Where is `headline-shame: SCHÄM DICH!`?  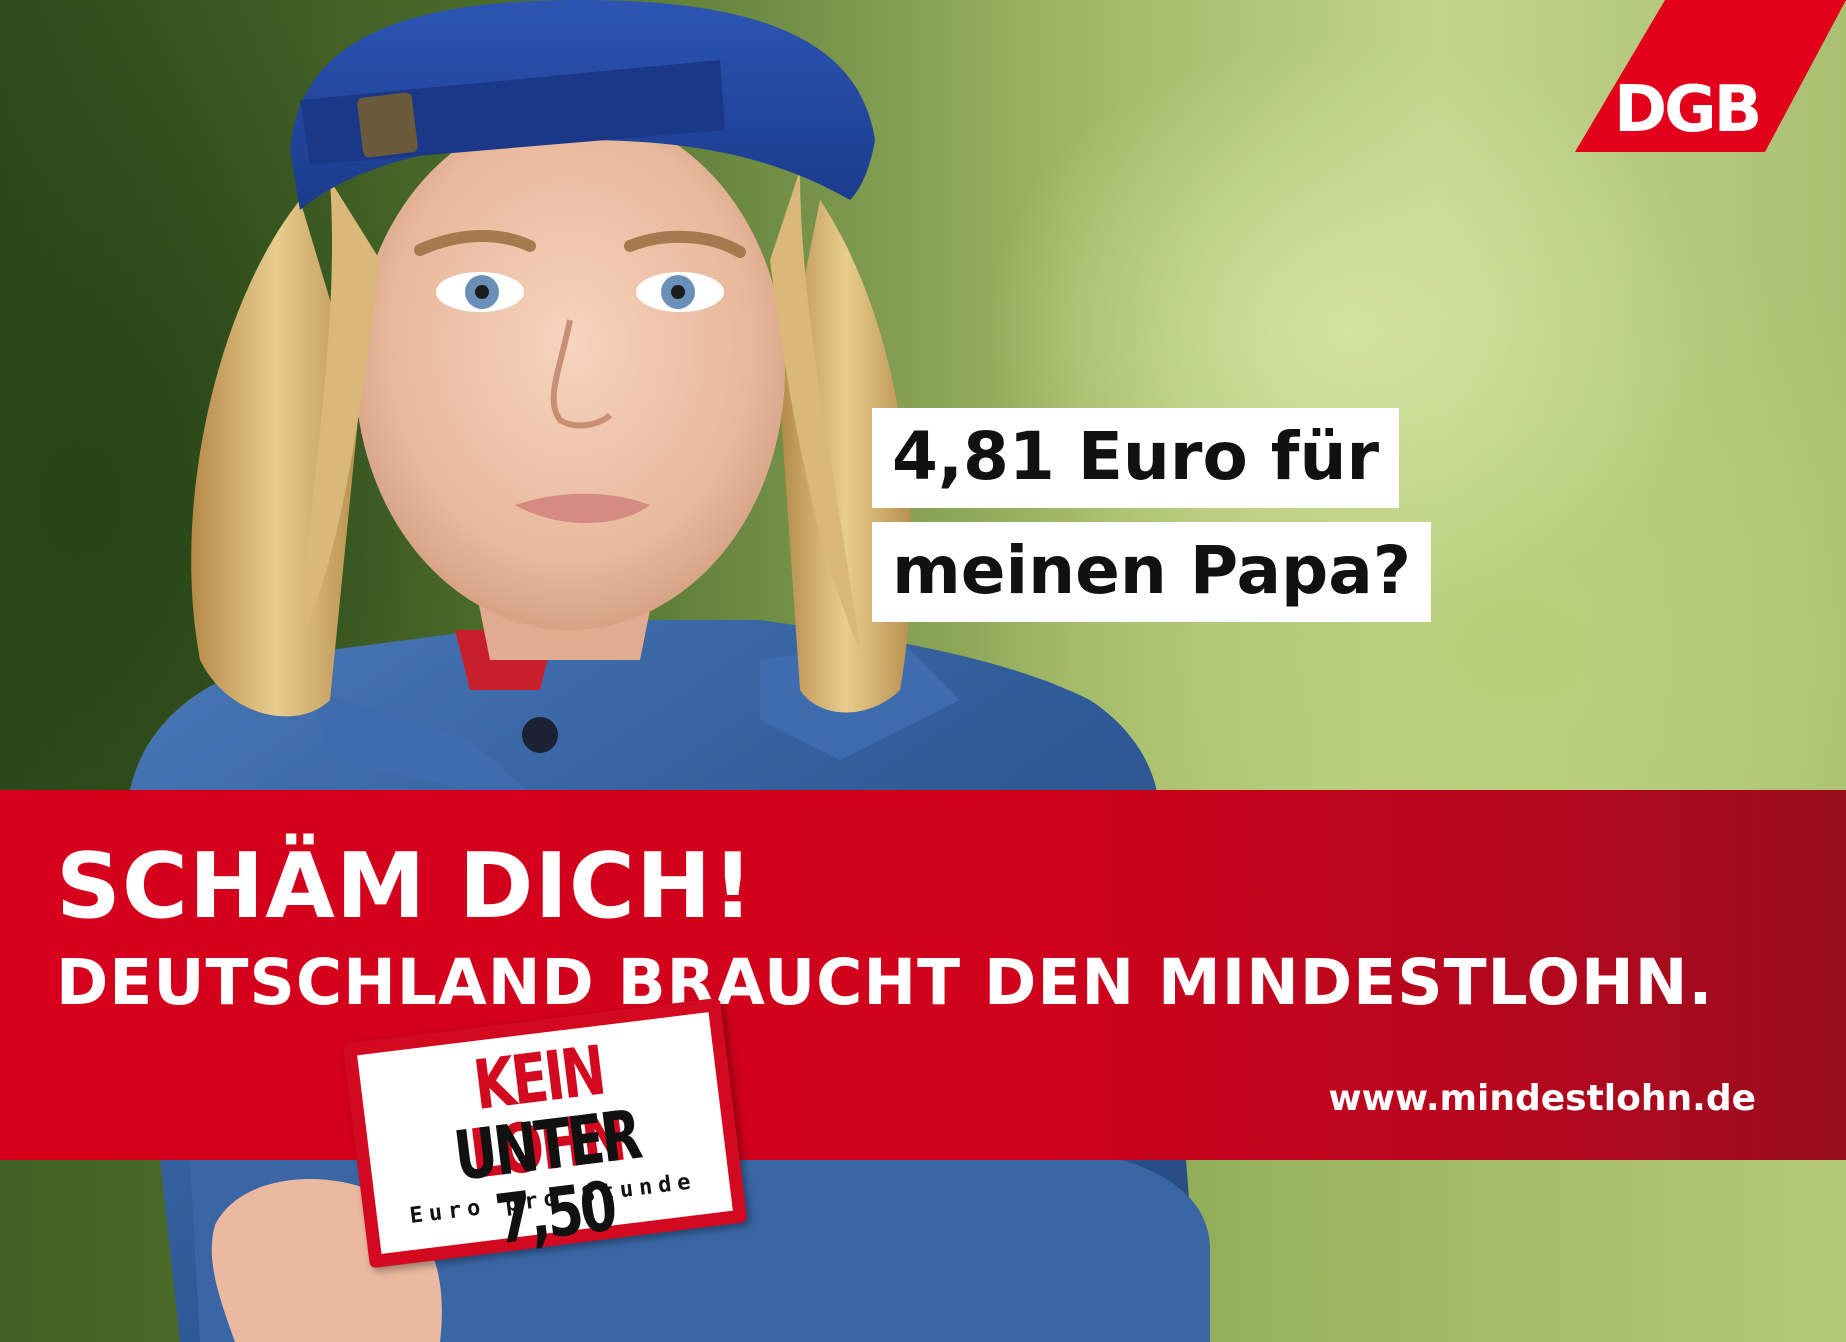 headline-shame: SCHÄM DICH! is located at coordinates (405, 886).